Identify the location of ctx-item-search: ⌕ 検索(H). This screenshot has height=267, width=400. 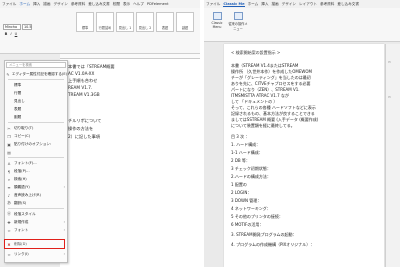
(36, 179).